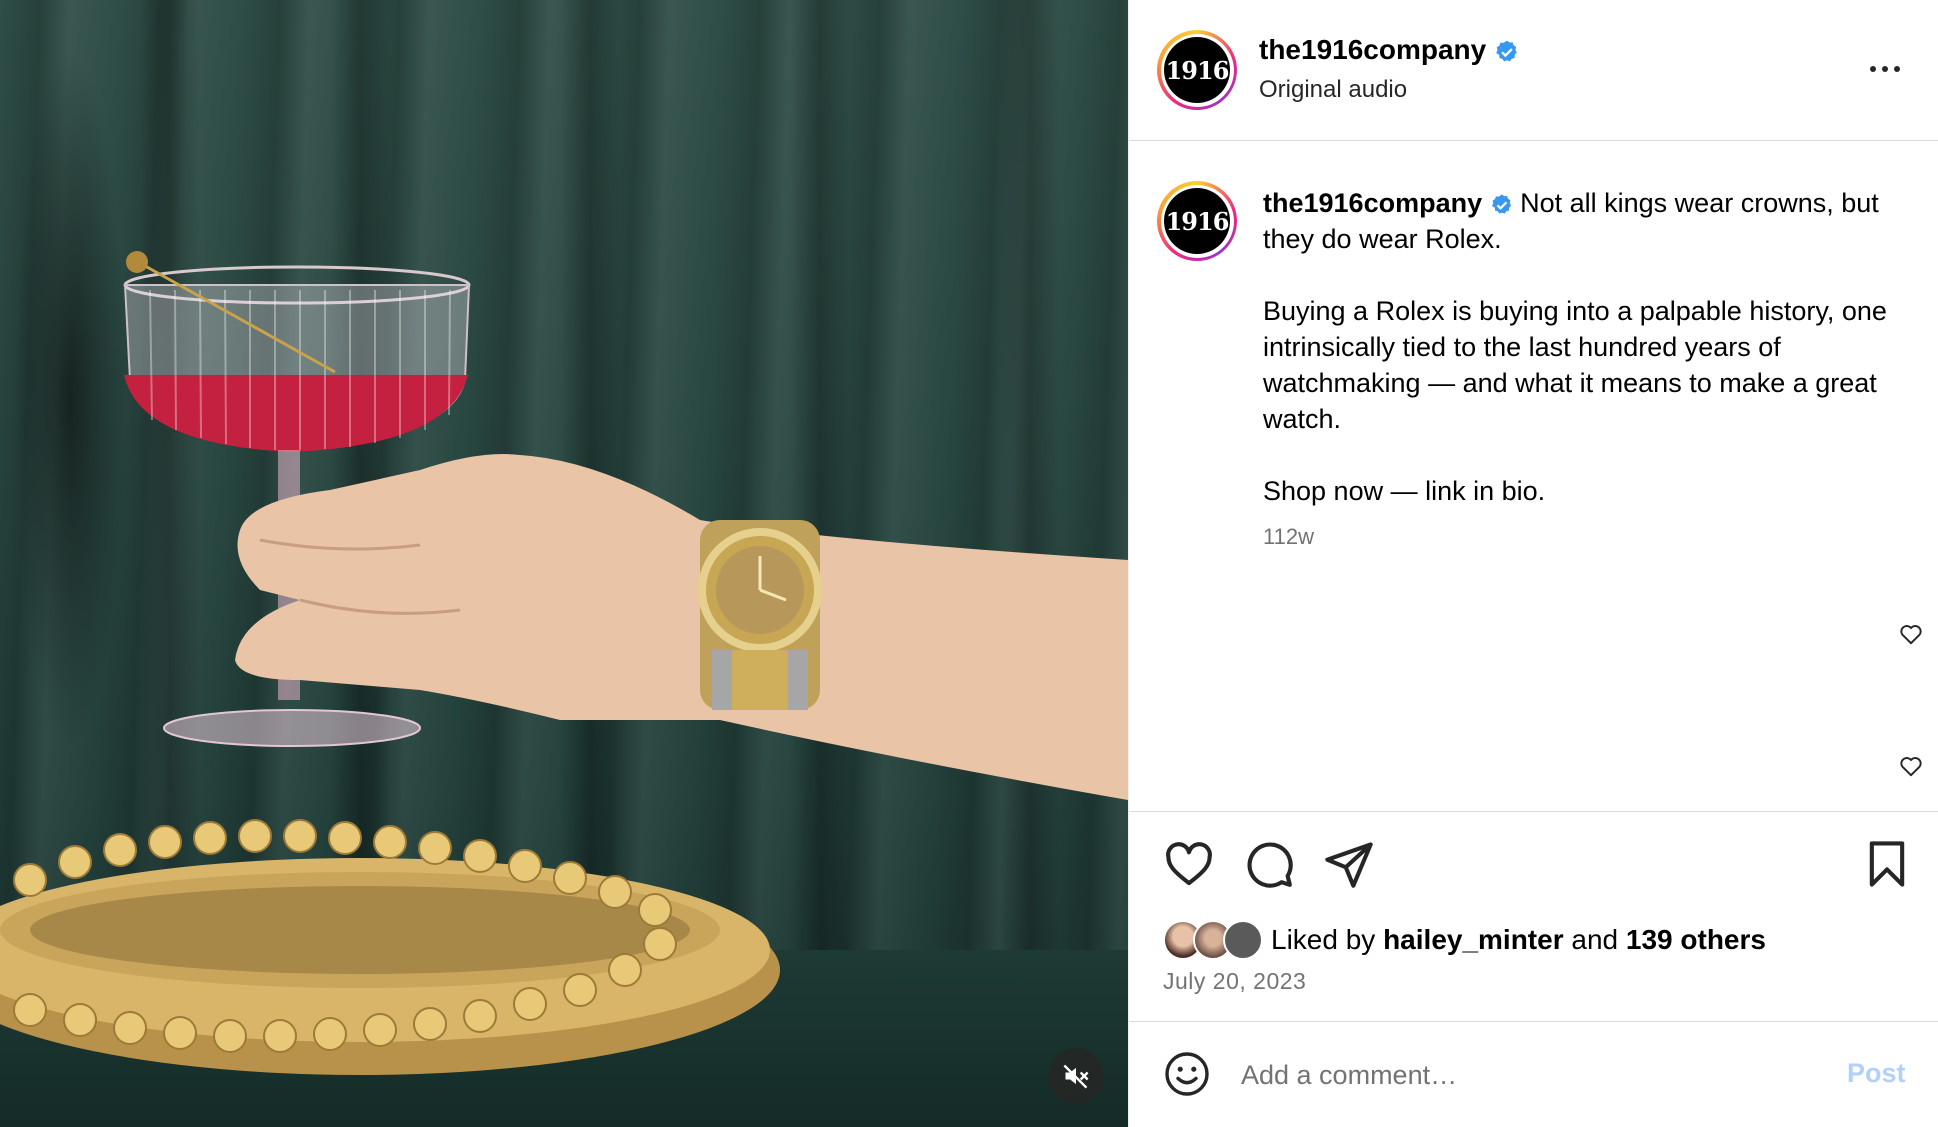 This screenshot has height=1127, width=1938. What do you see at coordinates (1885, 69) in the screenshot?
I see `more-options-button` at bounding box center [1885, 69].